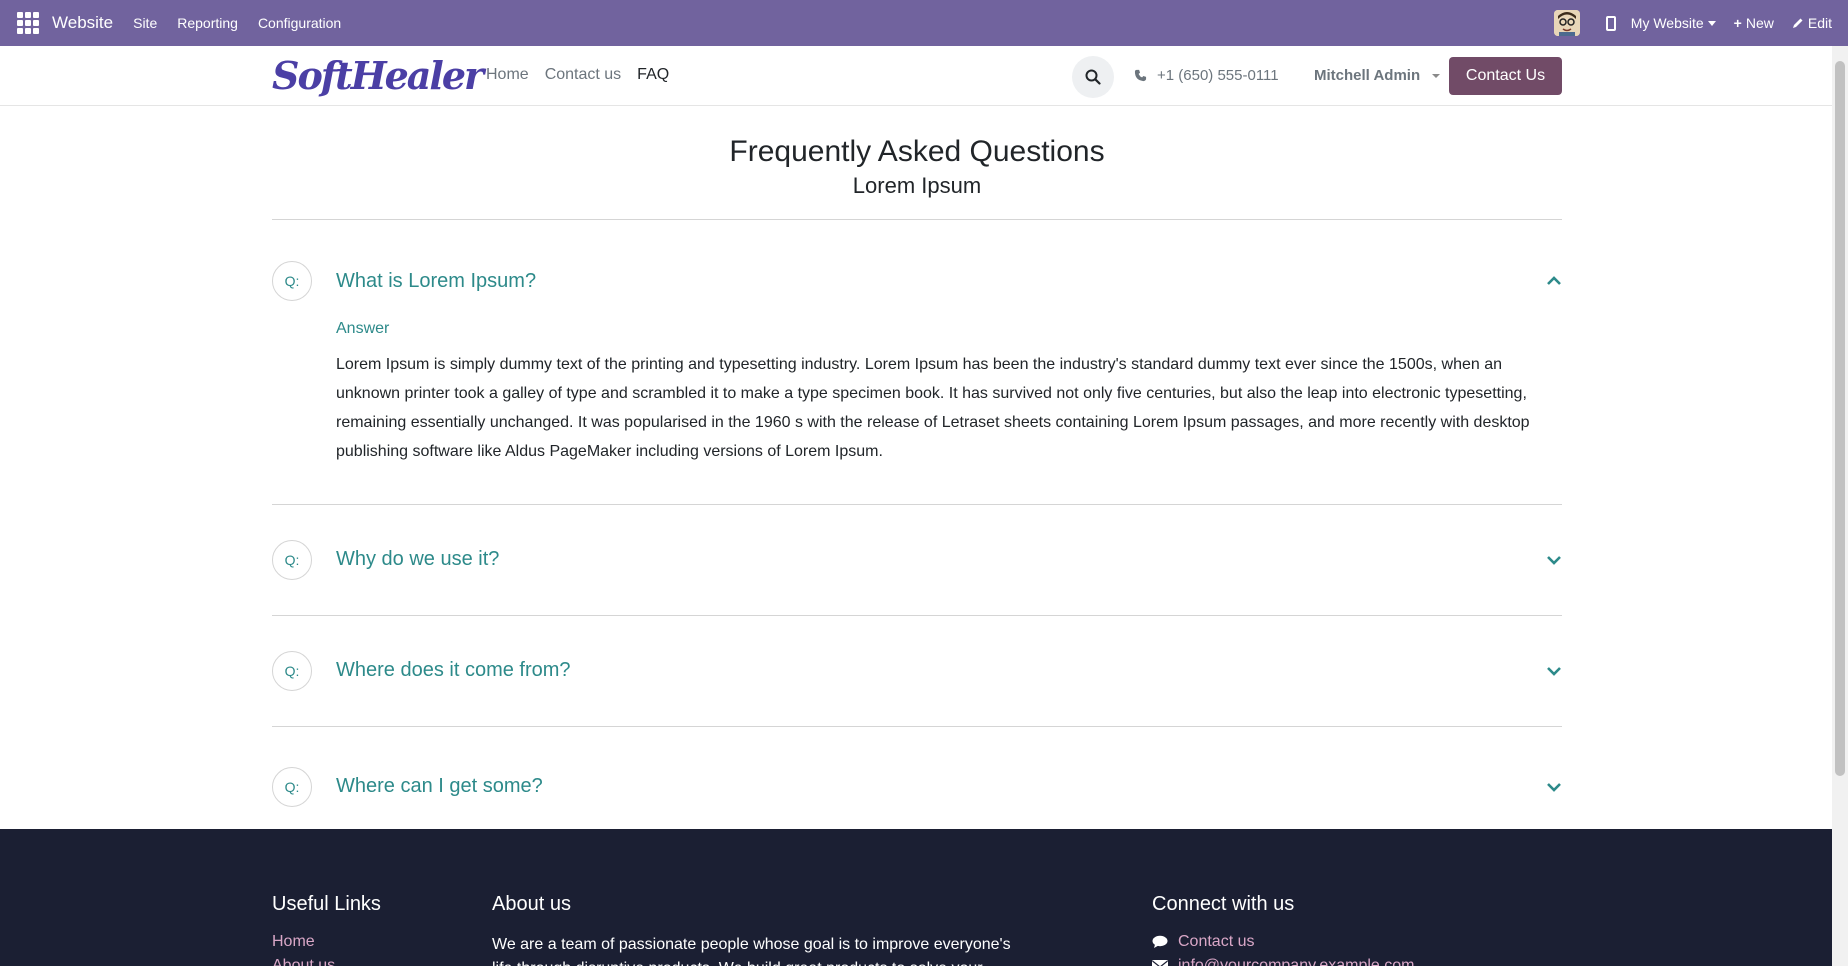 The width and height of the screenshot is (1848, 966). What do you see at coordinates (1296, 961) in the screenshot?
I see `footer-email-label: info@yourcompany.example.com` at bounding box center [1296, 961].